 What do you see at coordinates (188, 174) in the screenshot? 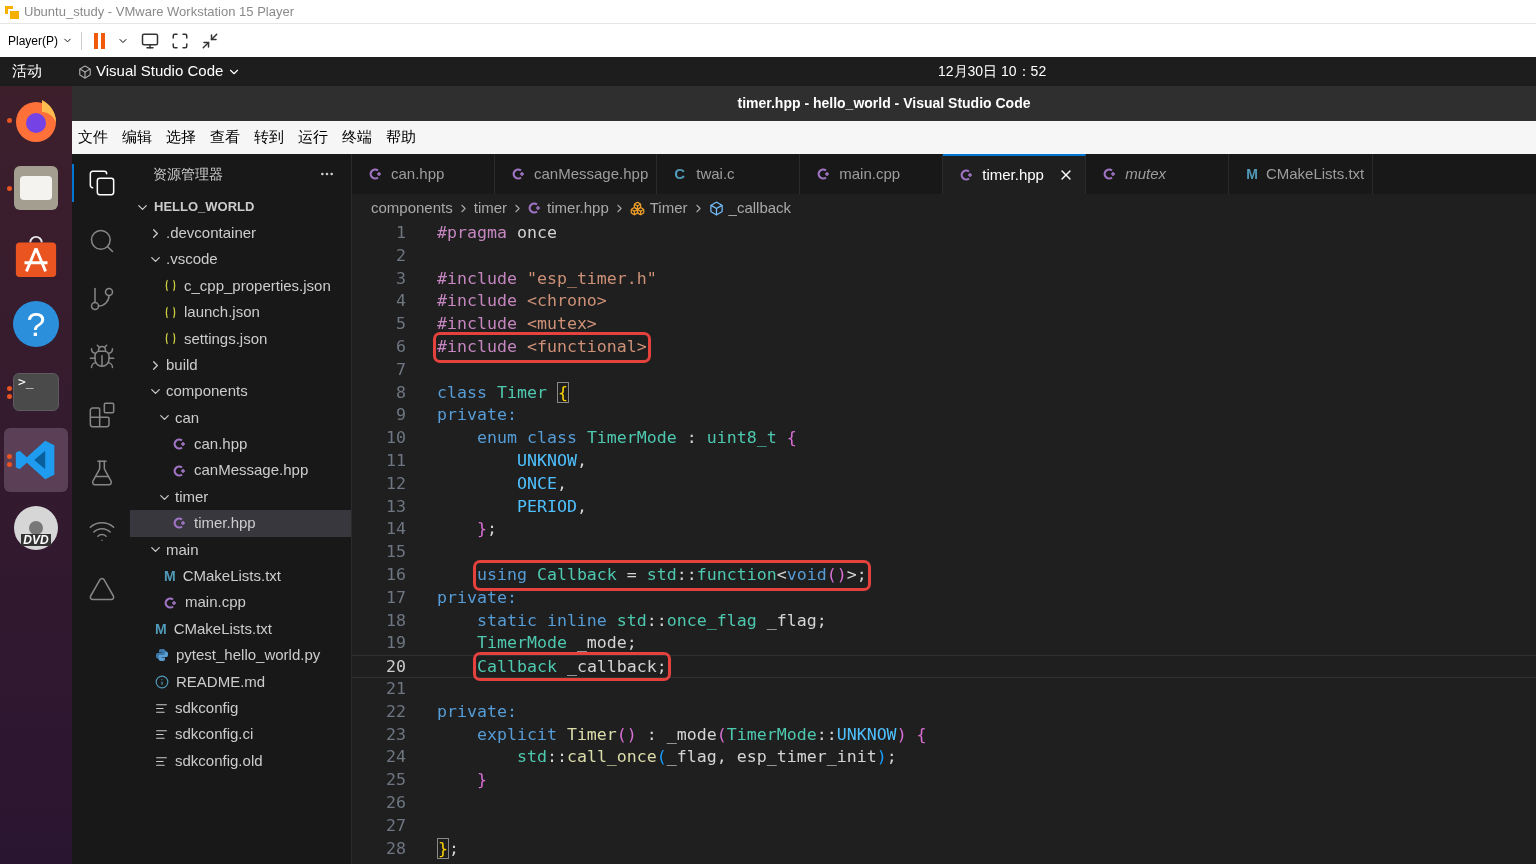
I see `sidebar-title: 资源管理器` at bounding box center [188, 174].